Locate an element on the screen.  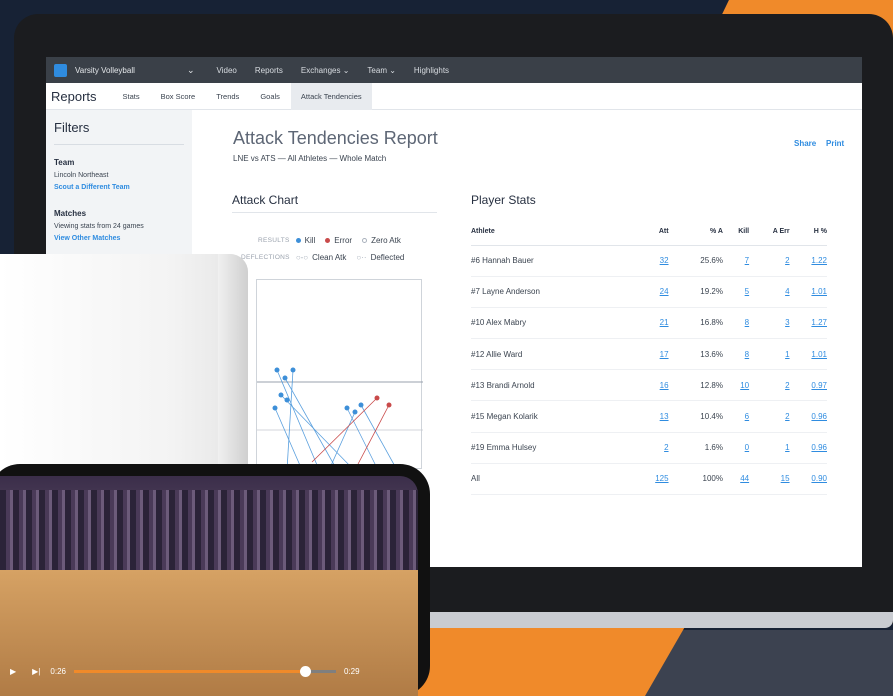
print-link: Print is located at coordinates (835, 143).